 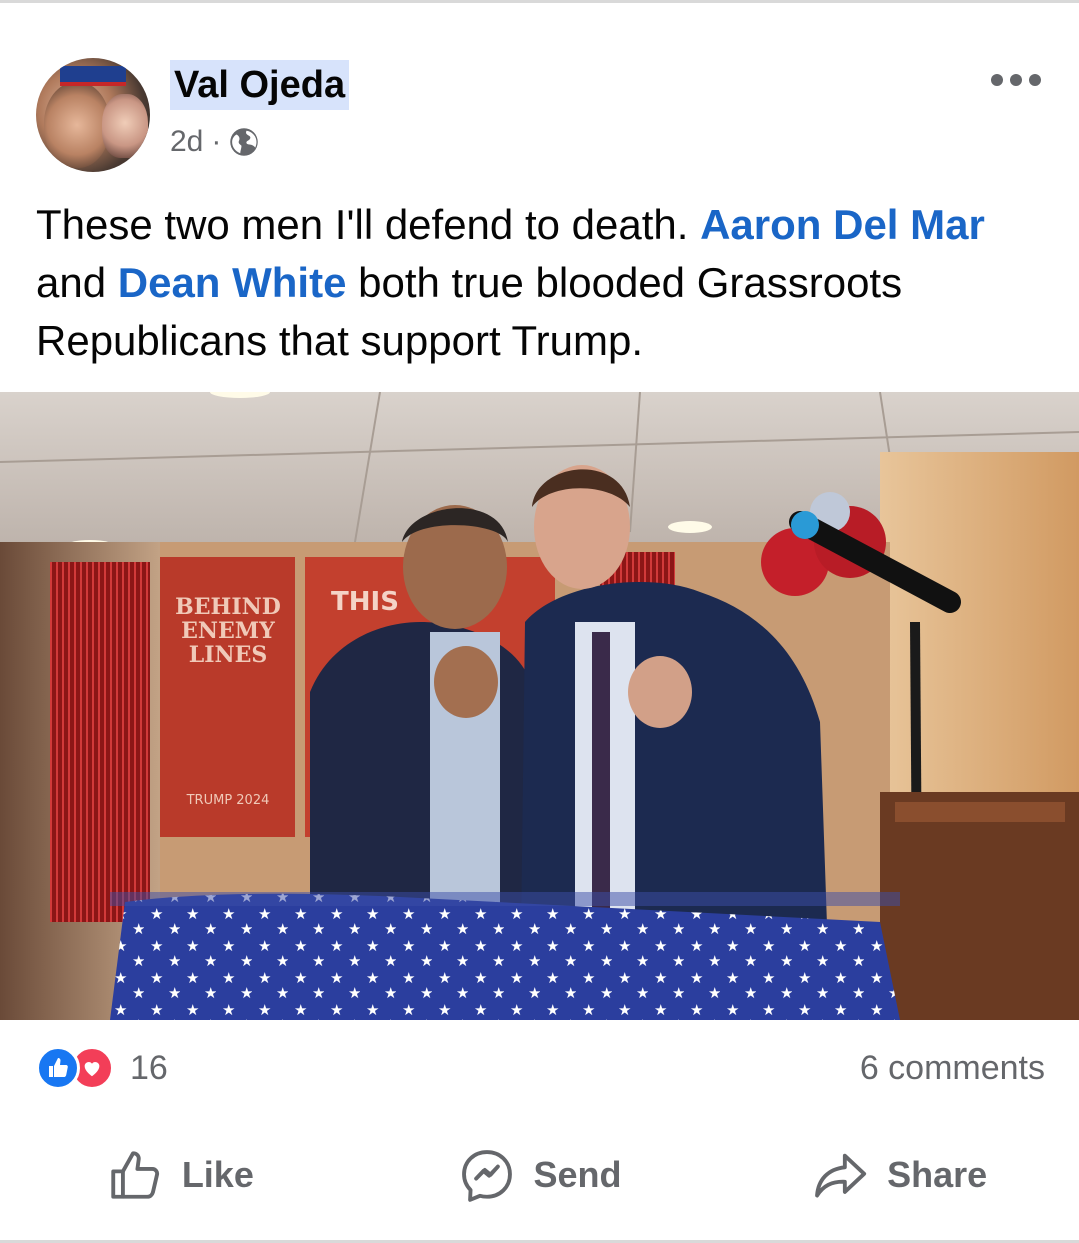 I want to click on reaction-summary: 16, so click(x=102, y=1068).